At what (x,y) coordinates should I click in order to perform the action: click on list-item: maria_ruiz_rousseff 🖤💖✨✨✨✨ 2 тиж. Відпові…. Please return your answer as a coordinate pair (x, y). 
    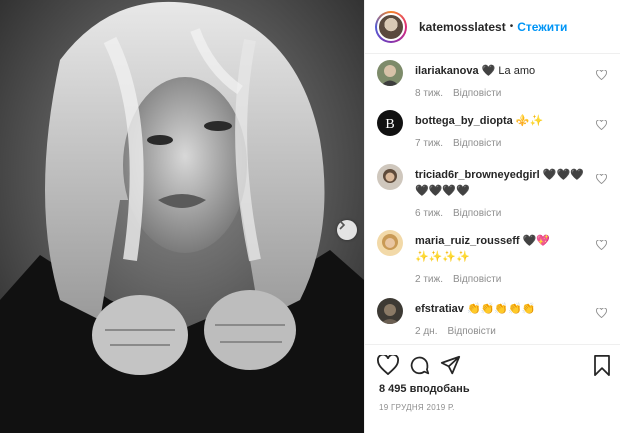
    Looking at the image, I should click on (495, 262).